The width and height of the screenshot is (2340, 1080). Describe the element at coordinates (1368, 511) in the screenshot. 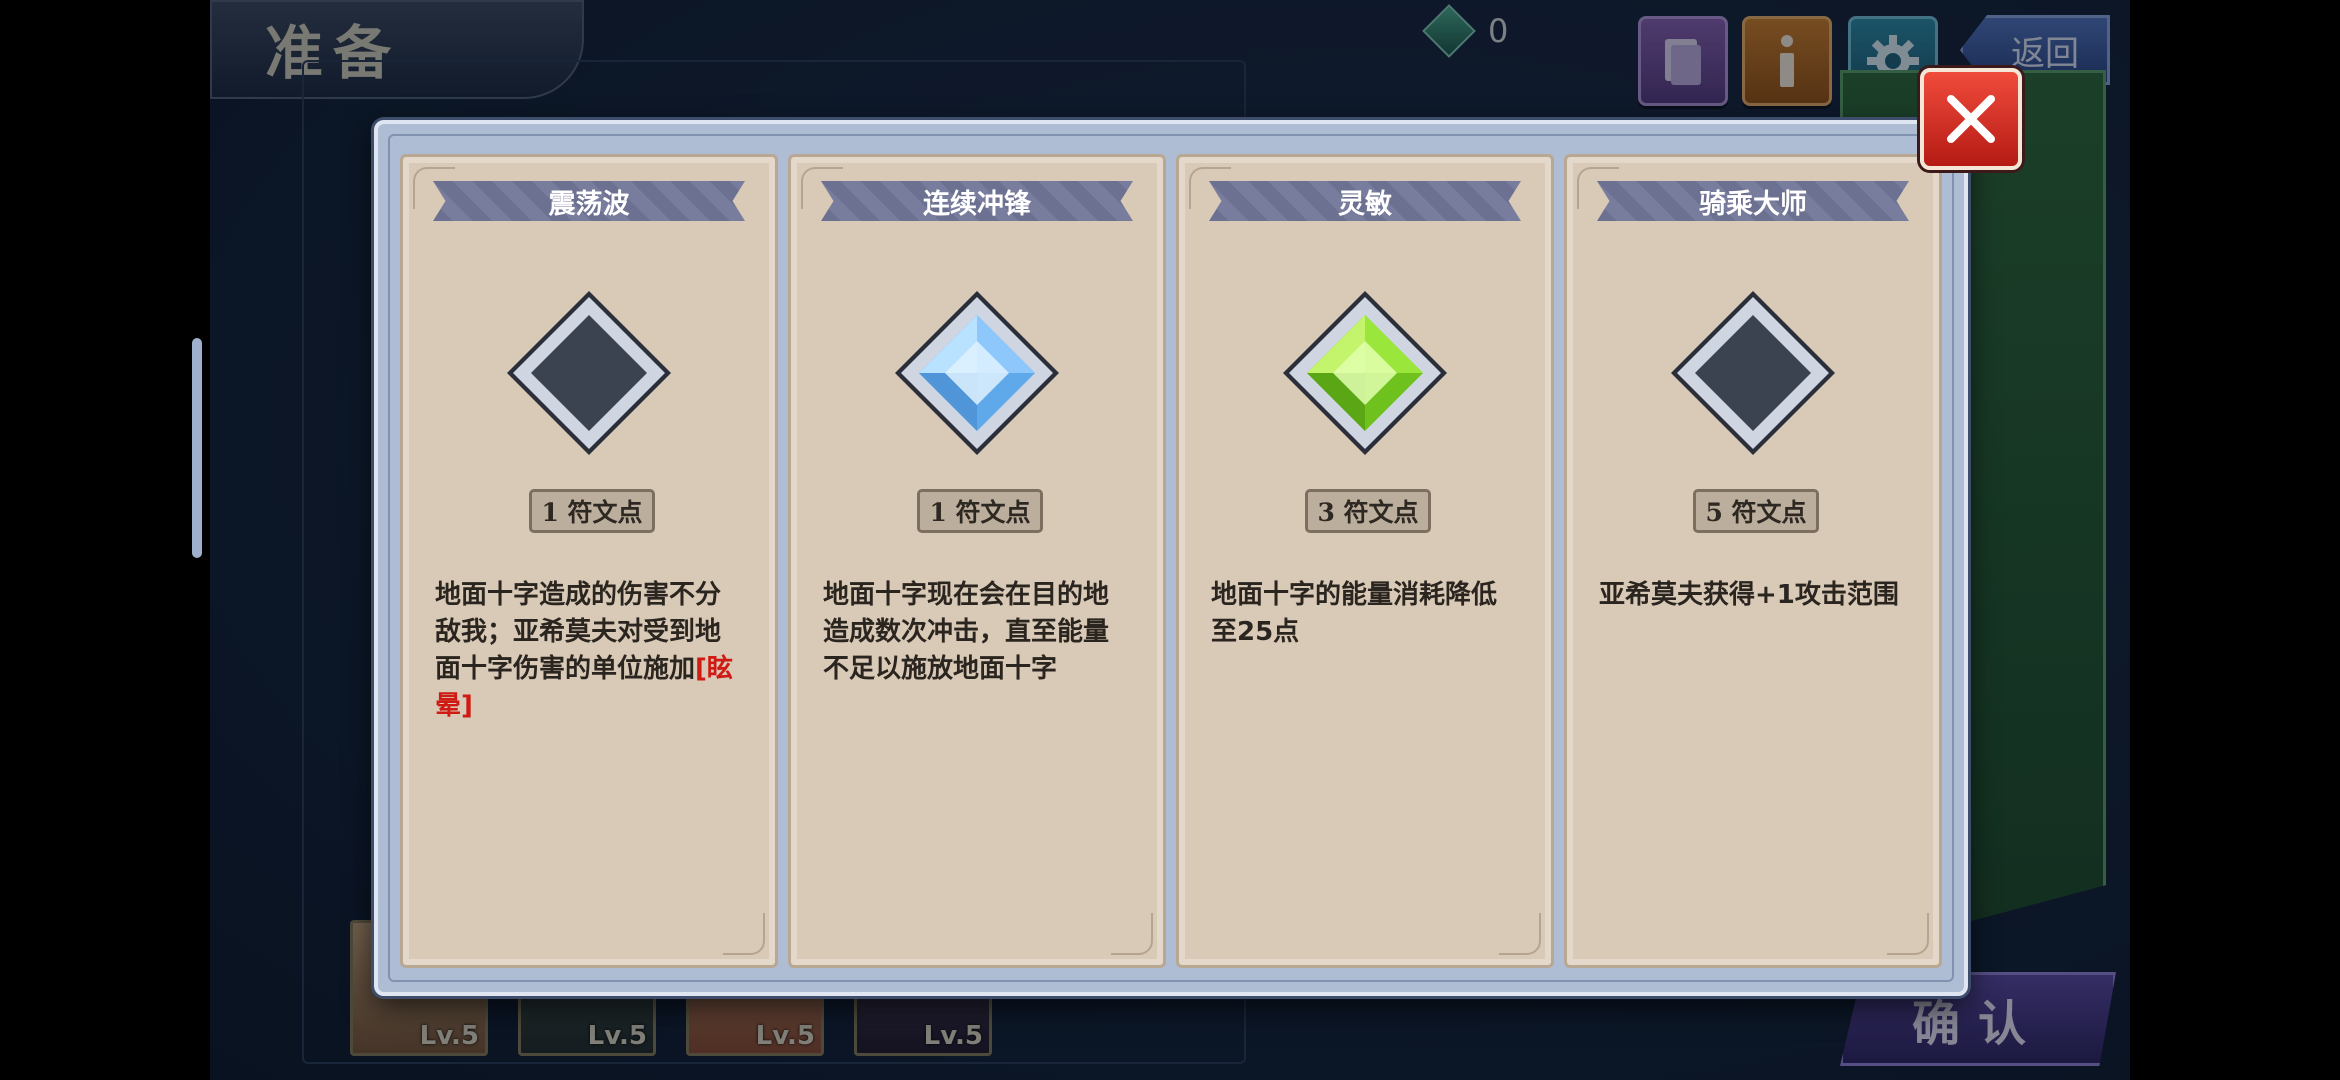

I see `rune-cost: 3 符文点` at that location.